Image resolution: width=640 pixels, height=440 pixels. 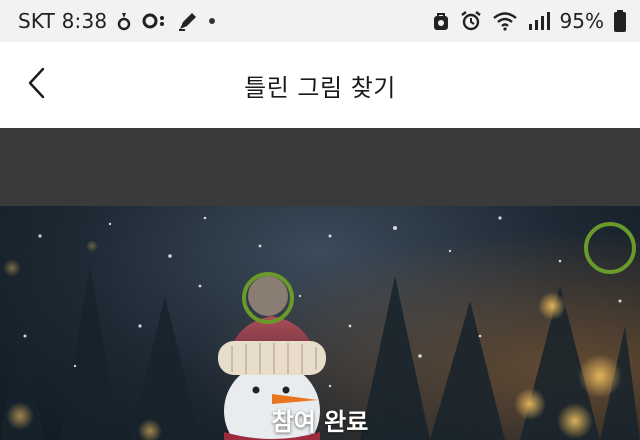 I want to click on status-bar: SKT 8:38 95%, so click(x=320, y=21).